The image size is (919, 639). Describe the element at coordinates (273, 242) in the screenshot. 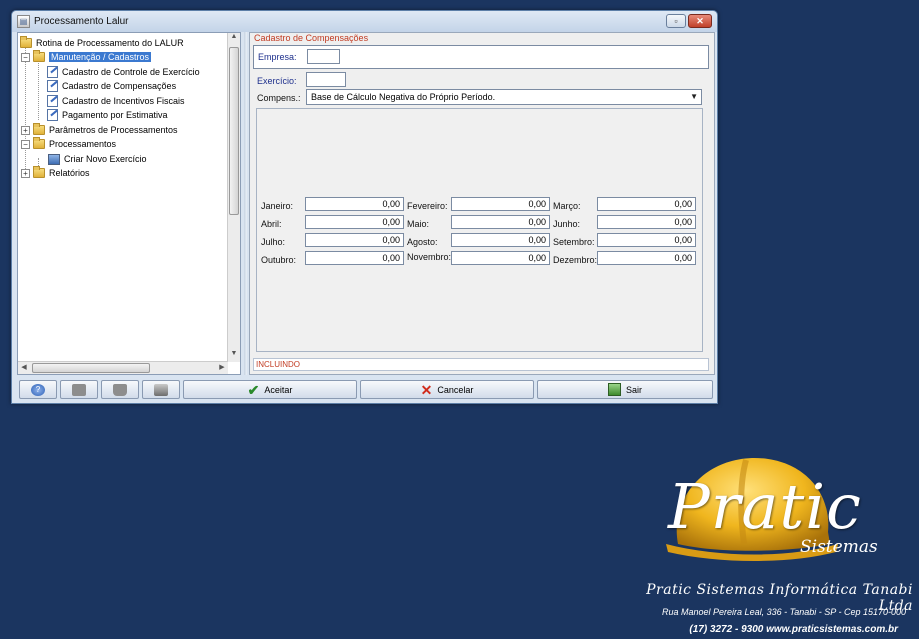

I see `month-label: Julho:` at that location.